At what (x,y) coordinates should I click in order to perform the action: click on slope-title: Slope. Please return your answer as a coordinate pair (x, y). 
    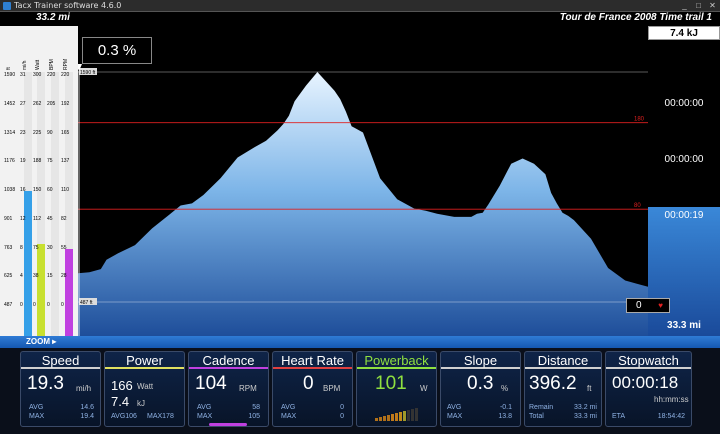
    Looking at the image, I should click on (480, 360).